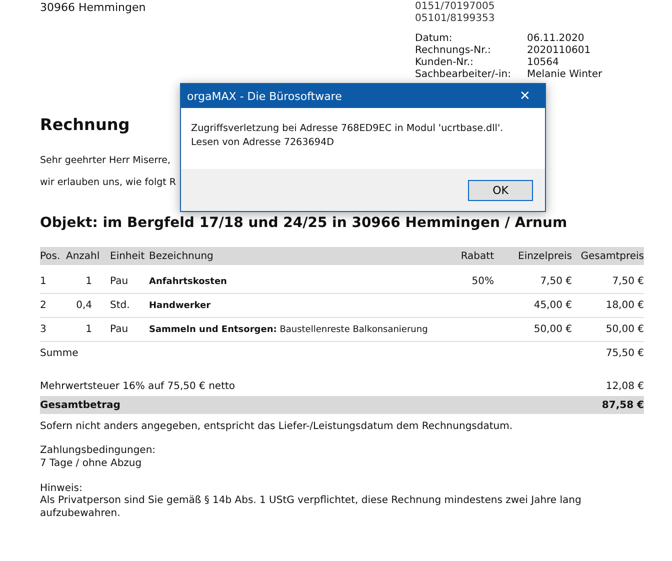 The width and height of the screenshot is (672, 561). What do you see at coordinates (120, 305) in the screenshot?
I see `table-cell-text: Std.` at bounding box center [120, 305].